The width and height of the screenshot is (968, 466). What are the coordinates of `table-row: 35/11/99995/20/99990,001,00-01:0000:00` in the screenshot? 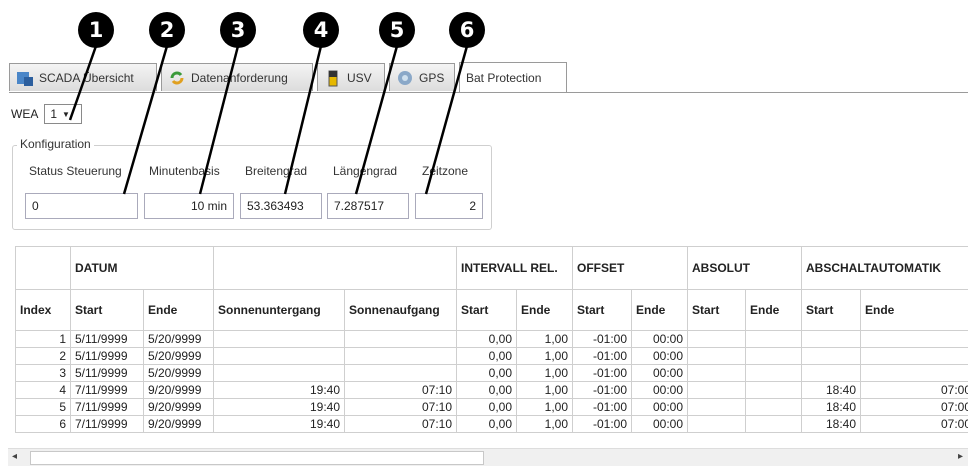 It's located at (492, 373).